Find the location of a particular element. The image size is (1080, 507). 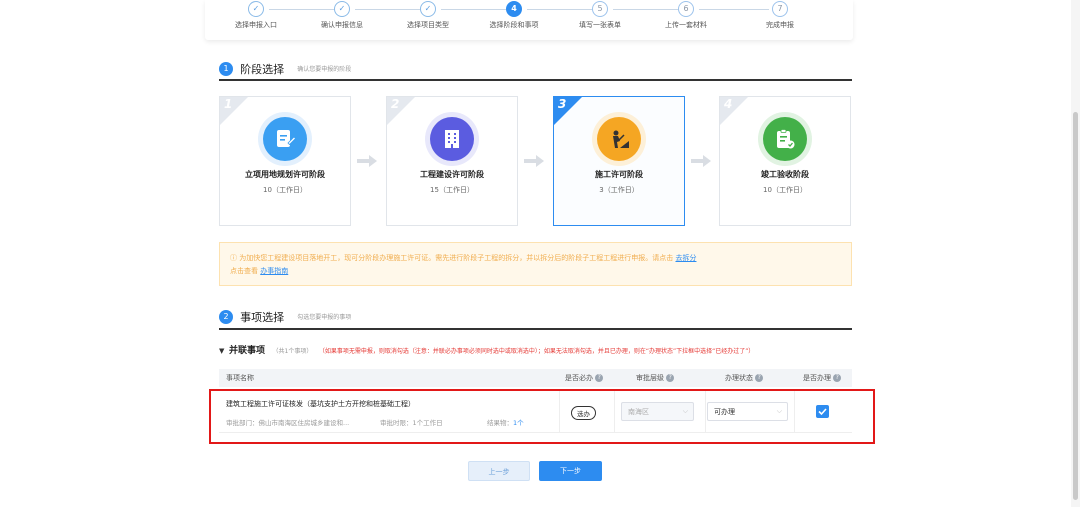

col-header-level: 审批层级 ? is located at coordinates (655, 378).